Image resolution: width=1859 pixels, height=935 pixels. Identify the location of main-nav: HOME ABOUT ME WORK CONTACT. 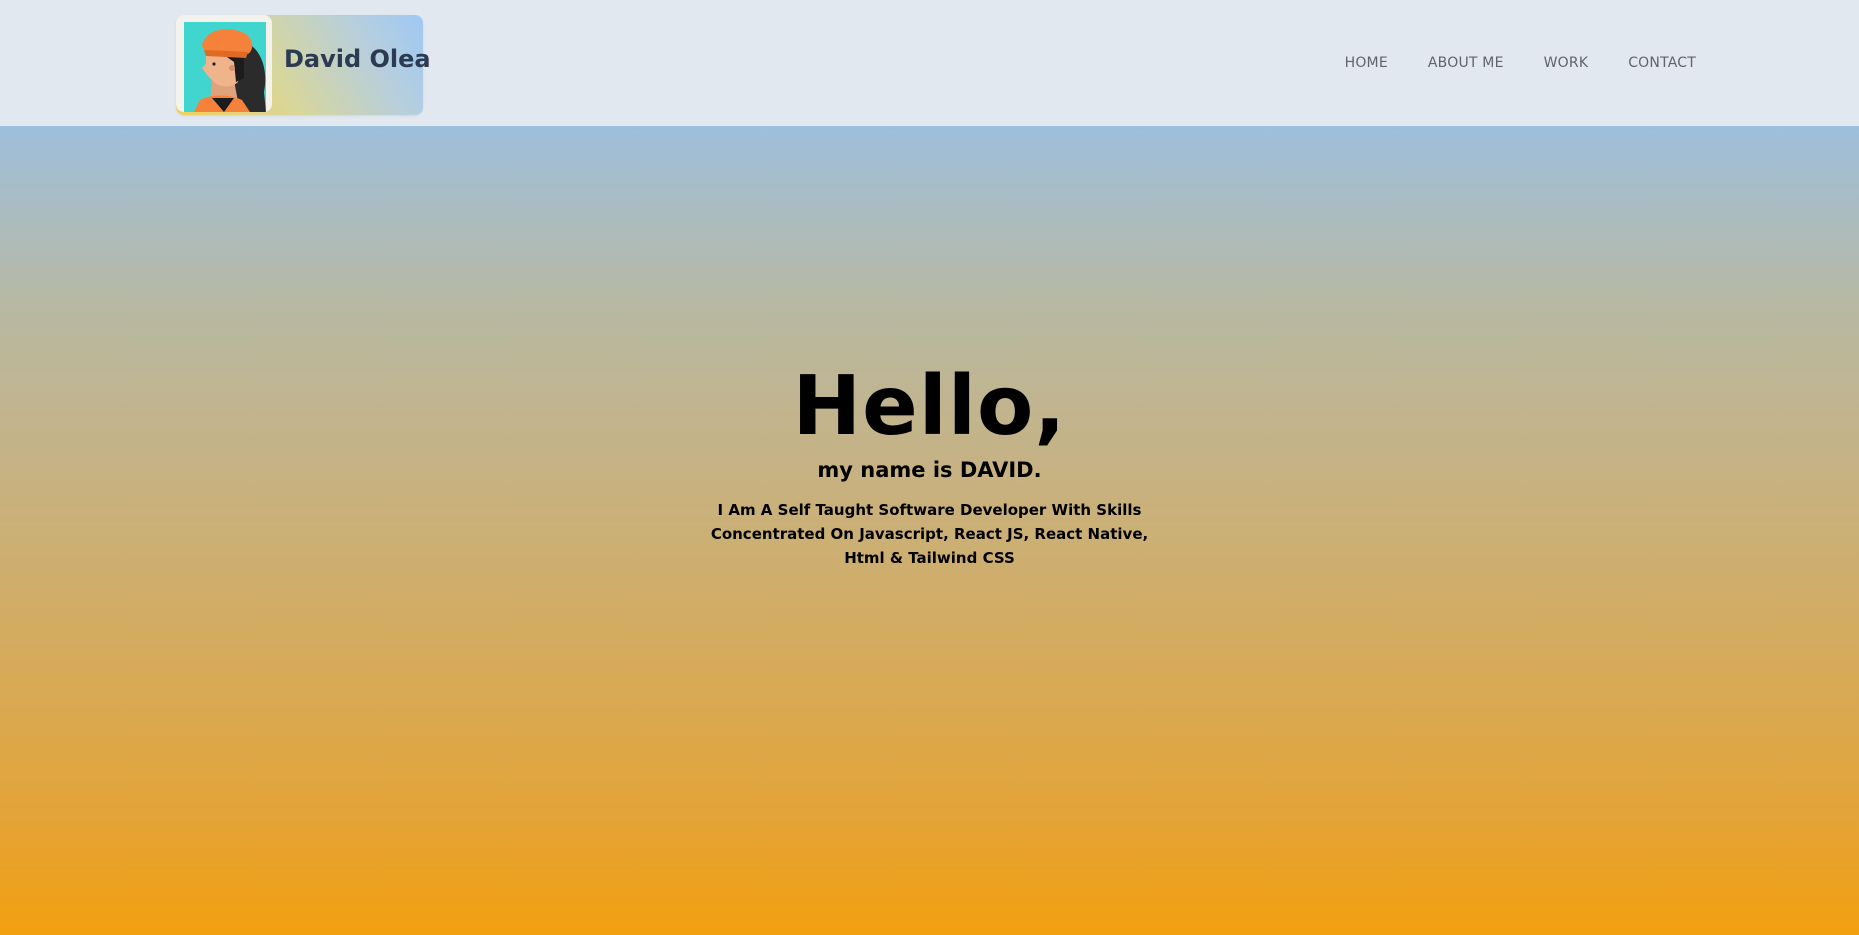
(1520, 63).